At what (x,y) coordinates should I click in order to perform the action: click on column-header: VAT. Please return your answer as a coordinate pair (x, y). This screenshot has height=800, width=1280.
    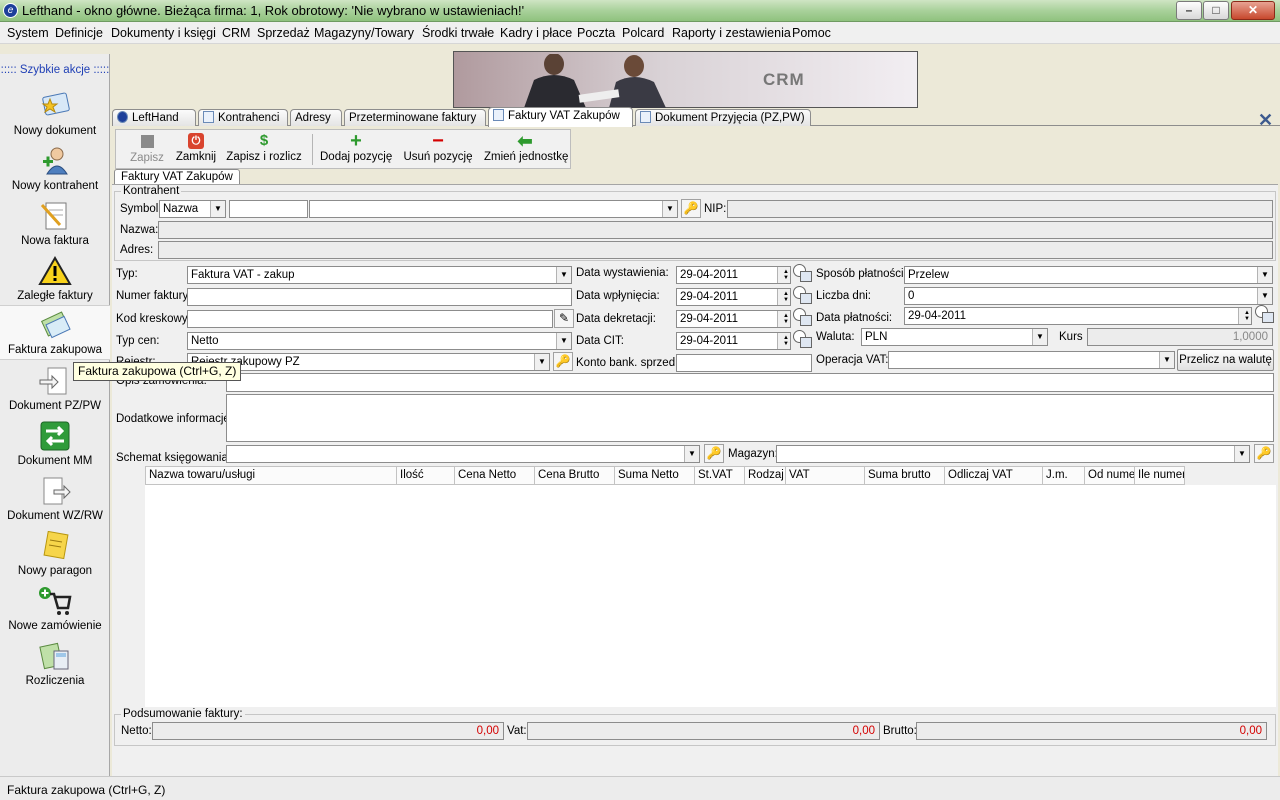
    Looking at the image, I should click on (825, 475).